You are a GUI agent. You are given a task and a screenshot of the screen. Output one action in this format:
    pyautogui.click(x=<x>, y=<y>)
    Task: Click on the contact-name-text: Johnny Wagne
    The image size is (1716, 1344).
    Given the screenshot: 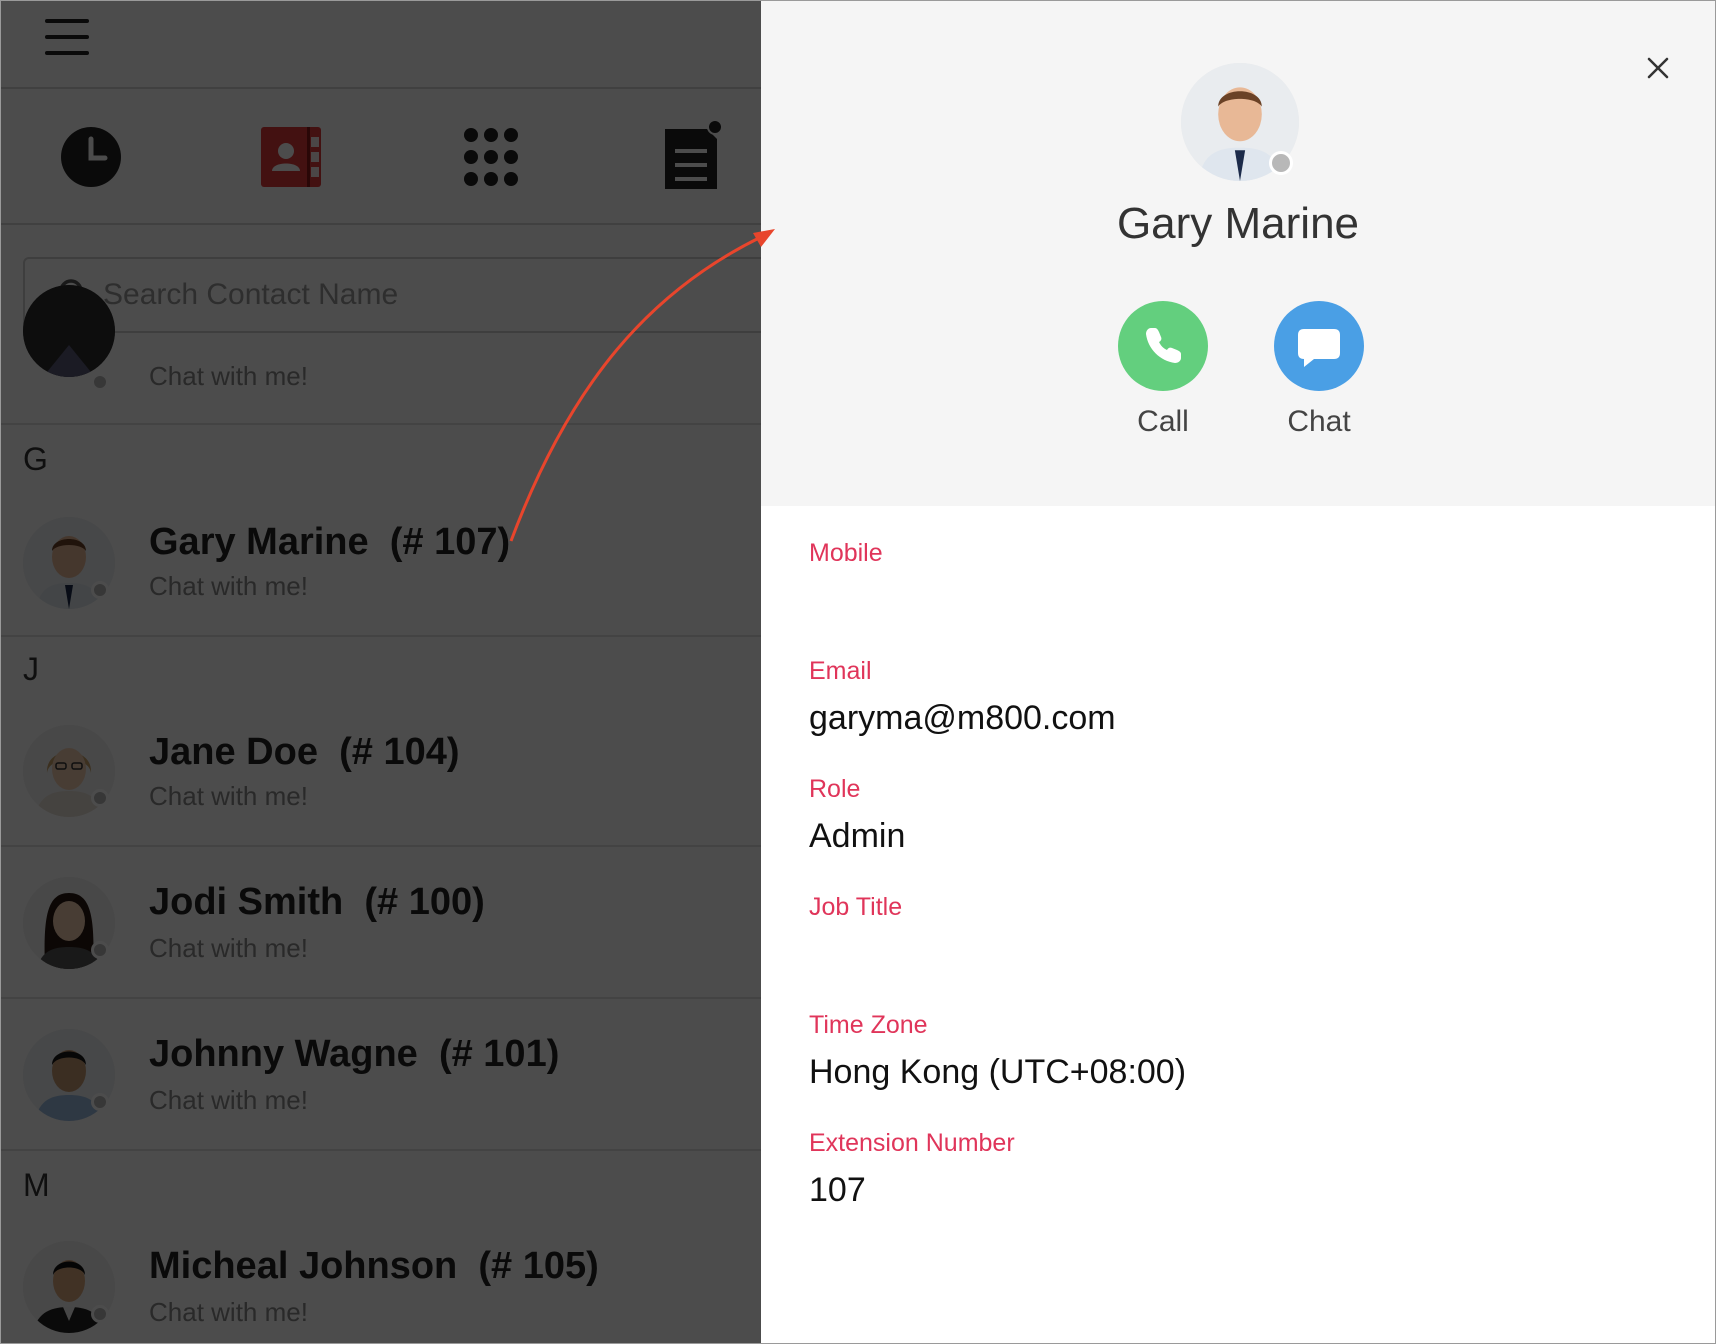 What is the action you would take?
    pyautogui.click(x=283, y=1054)
    